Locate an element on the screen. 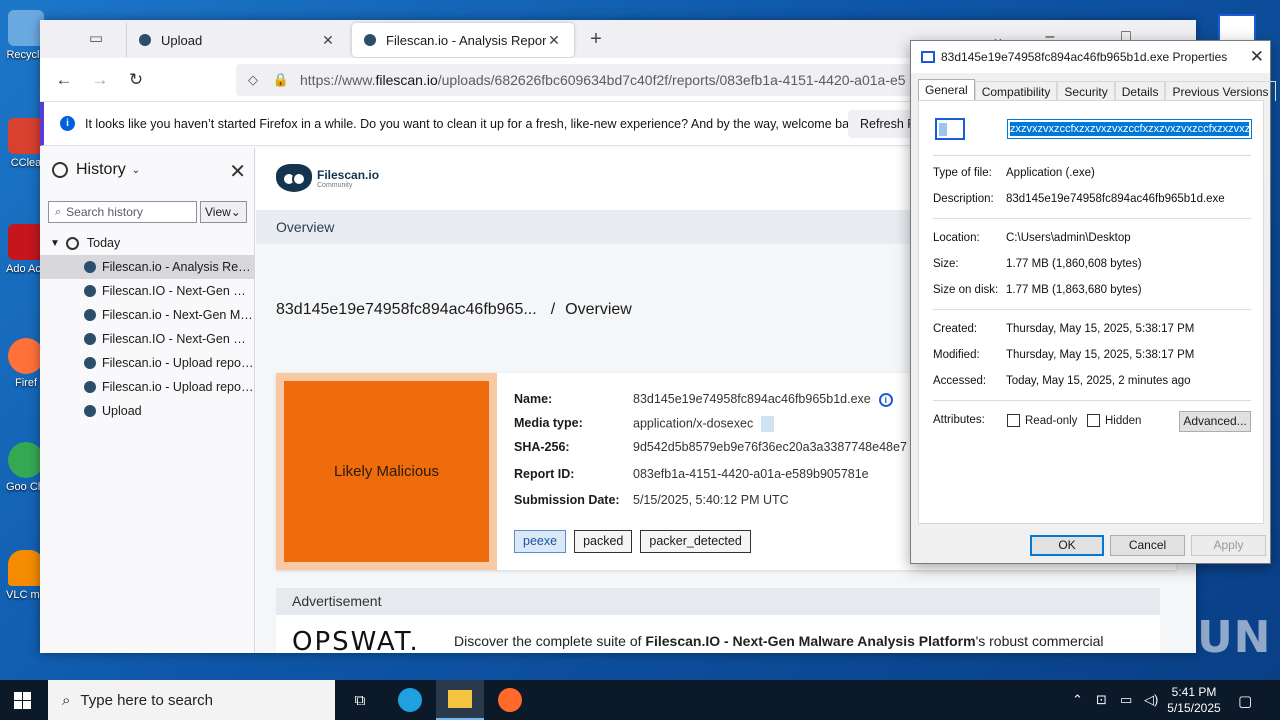 This screenshot has width=1280, height=720. tab-upload: Upload ✕ is located at coordinates (237, 40).